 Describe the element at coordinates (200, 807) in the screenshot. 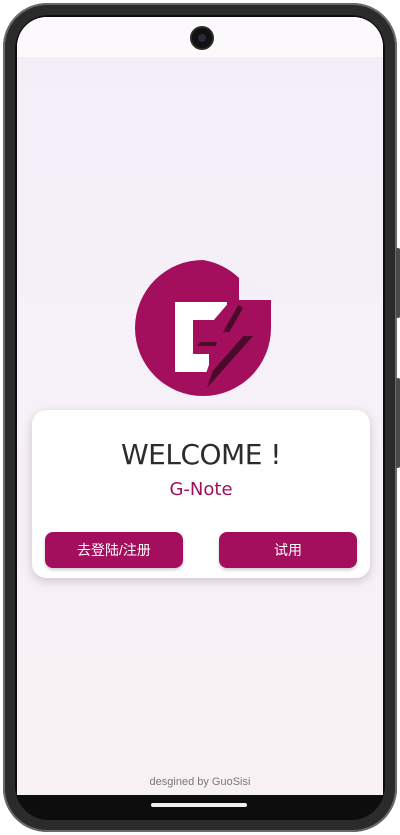

I see `gesture-nav-area` at that location.